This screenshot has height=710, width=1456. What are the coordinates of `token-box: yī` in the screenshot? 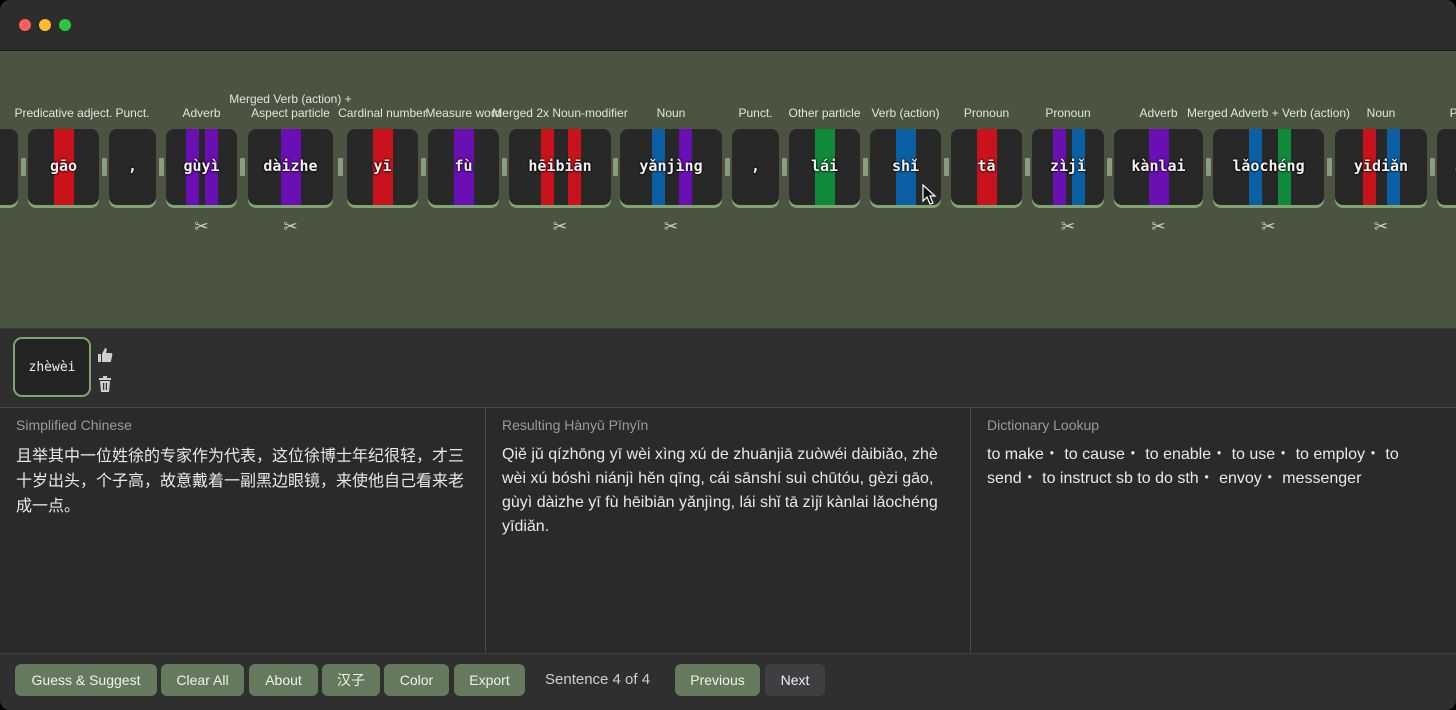 It's located at (382, 167).